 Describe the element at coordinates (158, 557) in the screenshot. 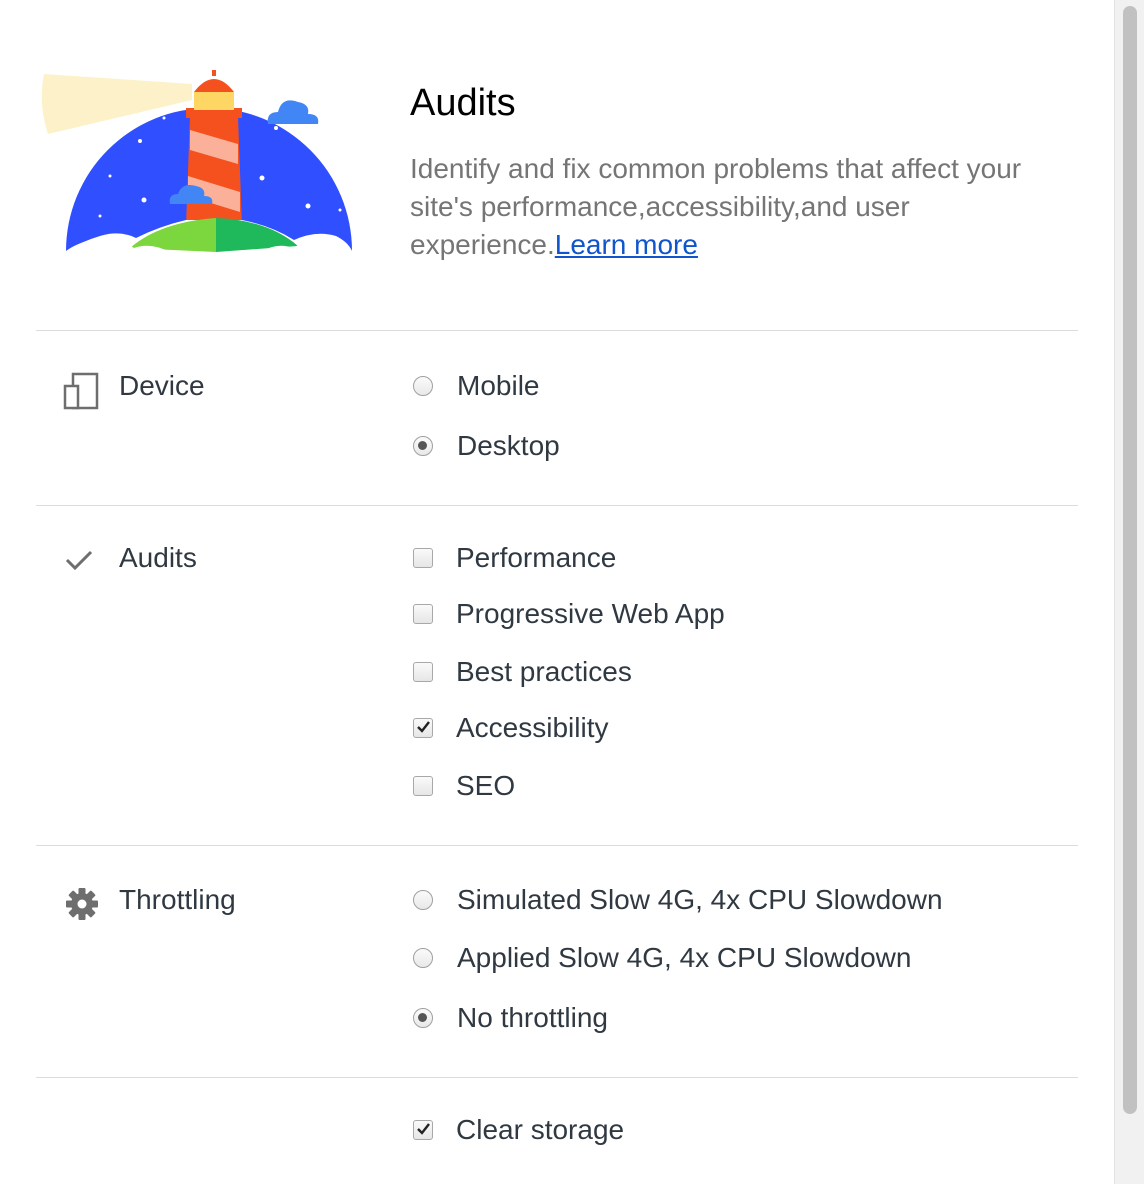

I see `section-label-audits: Audits` at that location.